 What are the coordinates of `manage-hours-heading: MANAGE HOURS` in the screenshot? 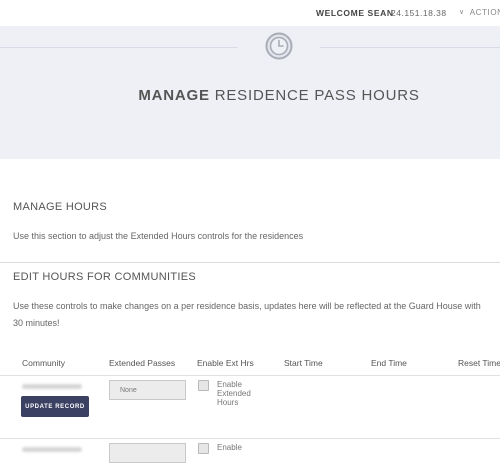 It's located at (60, 207).